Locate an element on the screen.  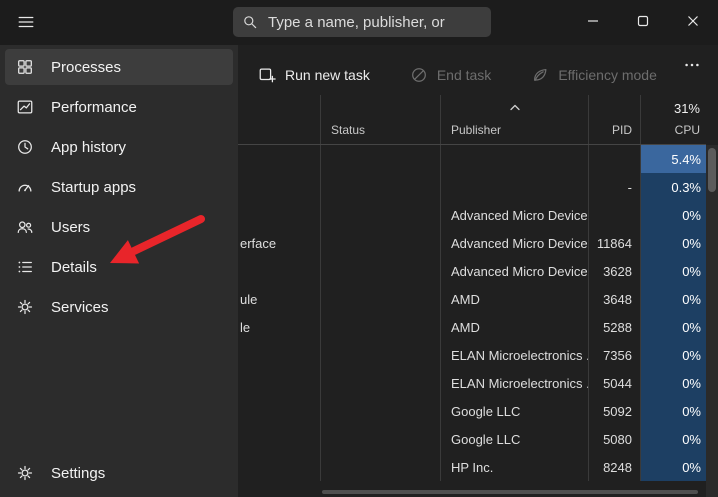
end-task-button: End task is located at coordinates (450, 75).